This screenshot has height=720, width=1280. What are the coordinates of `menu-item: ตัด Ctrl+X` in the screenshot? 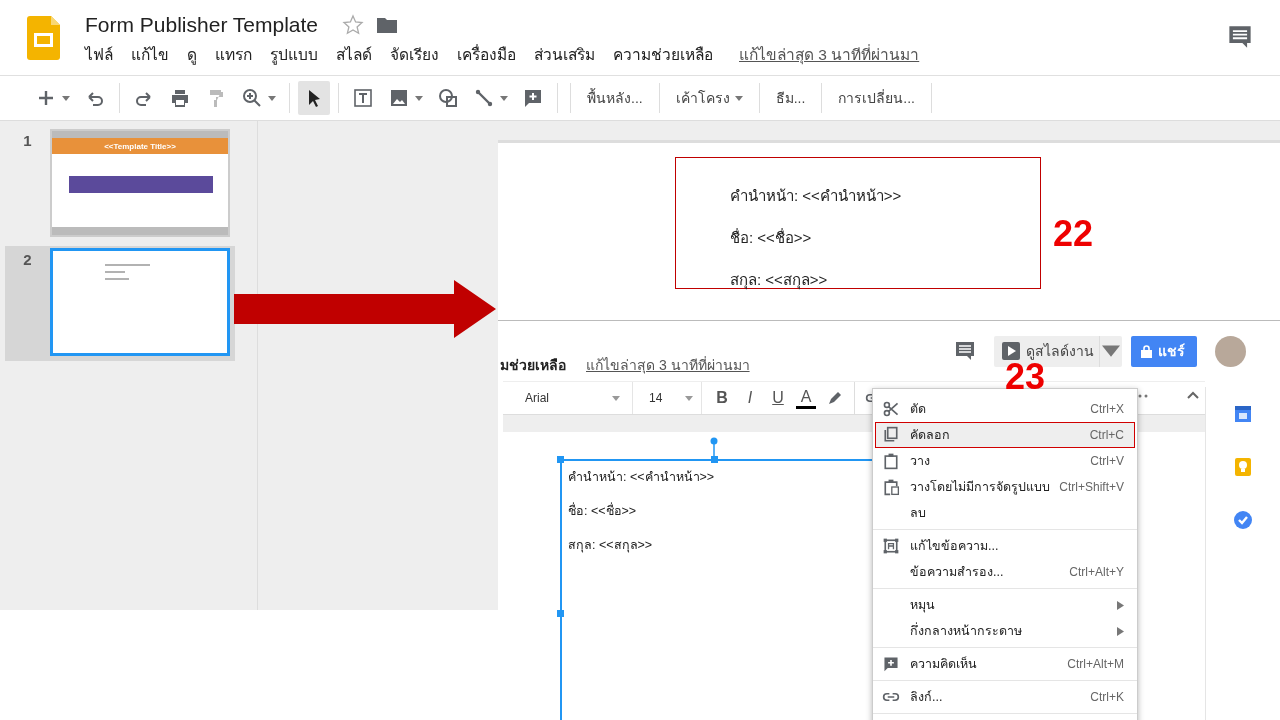 It's located at (1005, 409).